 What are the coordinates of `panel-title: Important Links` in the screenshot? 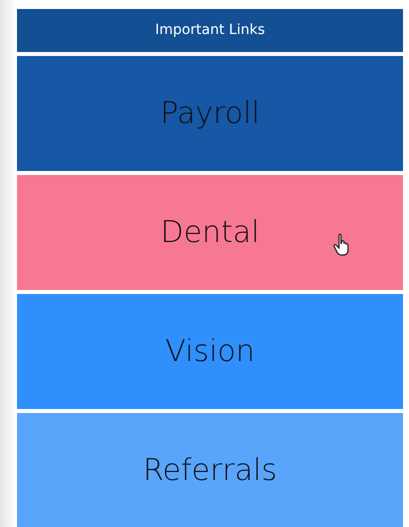 It's located at (210, 30).